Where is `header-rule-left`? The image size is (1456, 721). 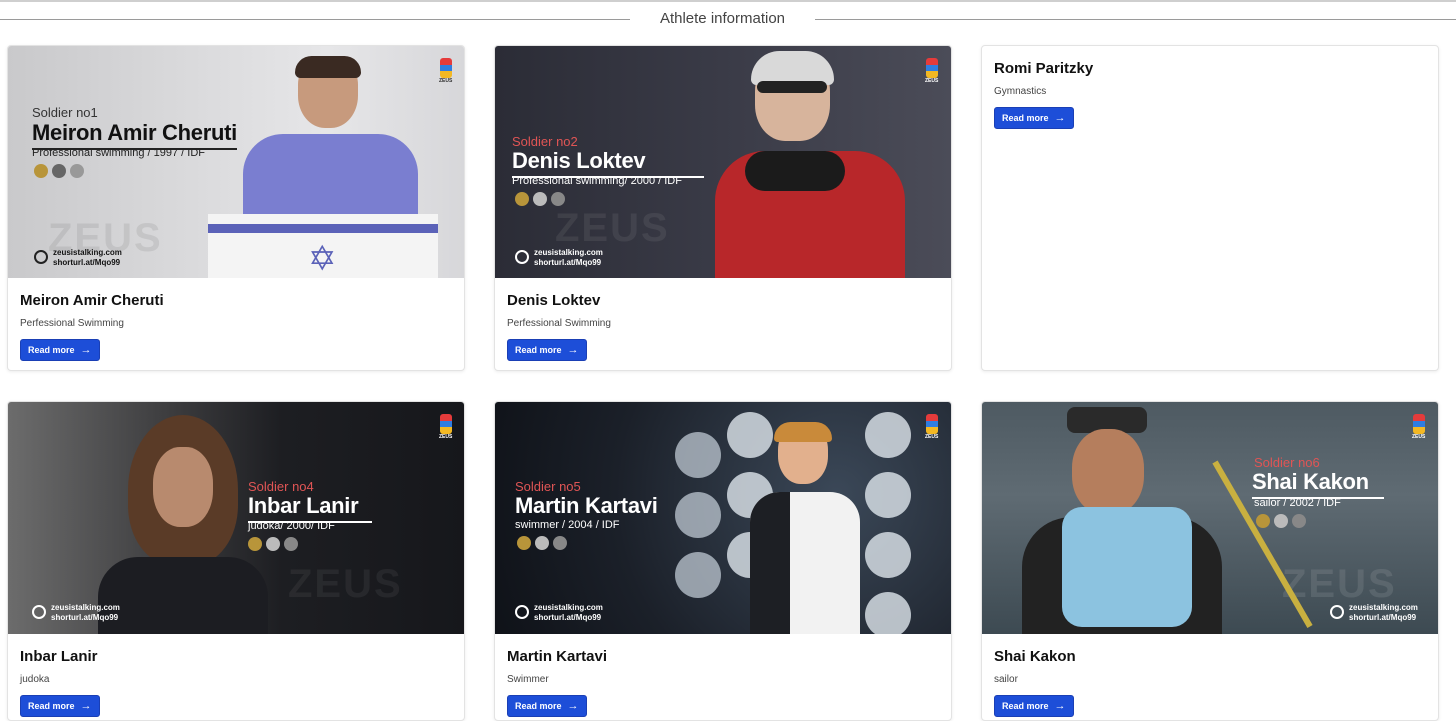 header-rule-left is located at coordinates (315, 19).